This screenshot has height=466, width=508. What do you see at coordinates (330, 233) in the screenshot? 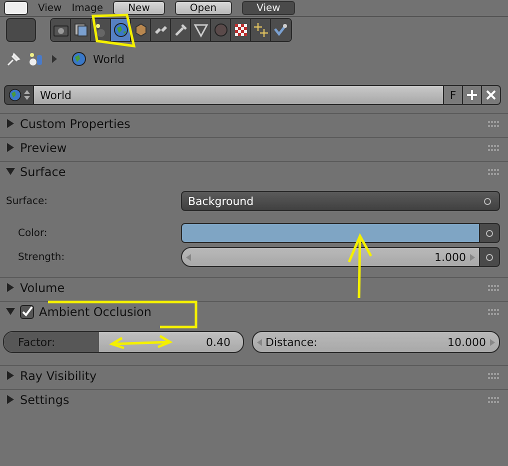
I see `color-swatch` at bounding box center [330, 233].